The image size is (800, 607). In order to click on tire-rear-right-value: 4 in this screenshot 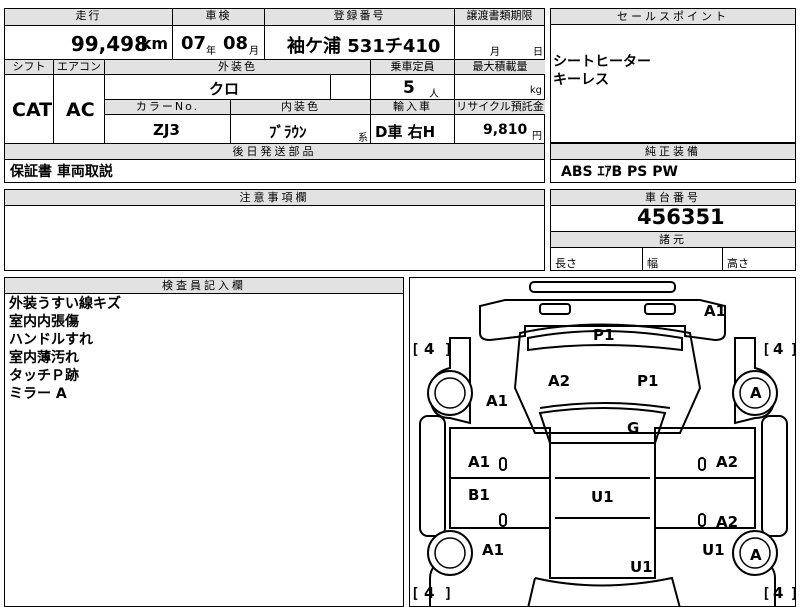, I will do `click(778, 593)`.